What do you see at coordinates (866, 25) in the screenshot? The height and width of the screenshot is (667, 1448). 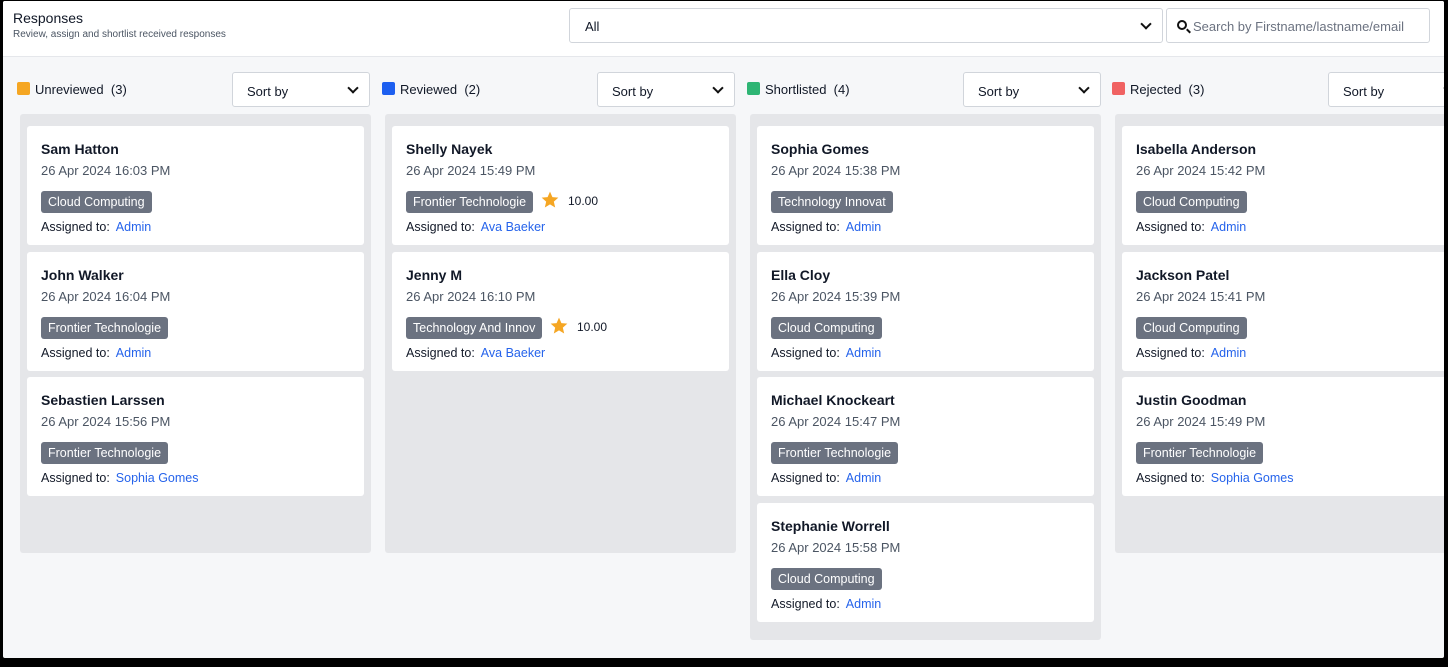 I see `status-filter-select: All` at bounding box center [866, 25].